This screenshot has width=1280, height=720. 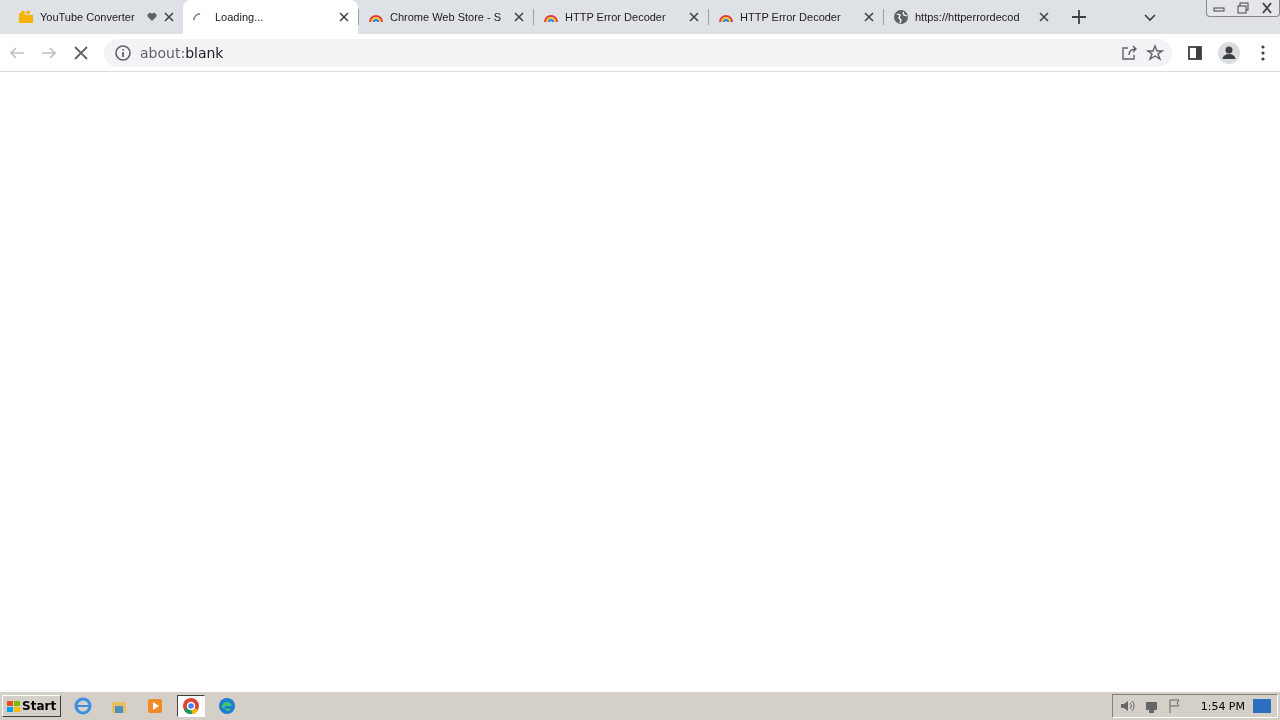 What do you see at coordinates (227, 706) in the screenshot?
I see `edge-icon` at bounding box center [227, 706].